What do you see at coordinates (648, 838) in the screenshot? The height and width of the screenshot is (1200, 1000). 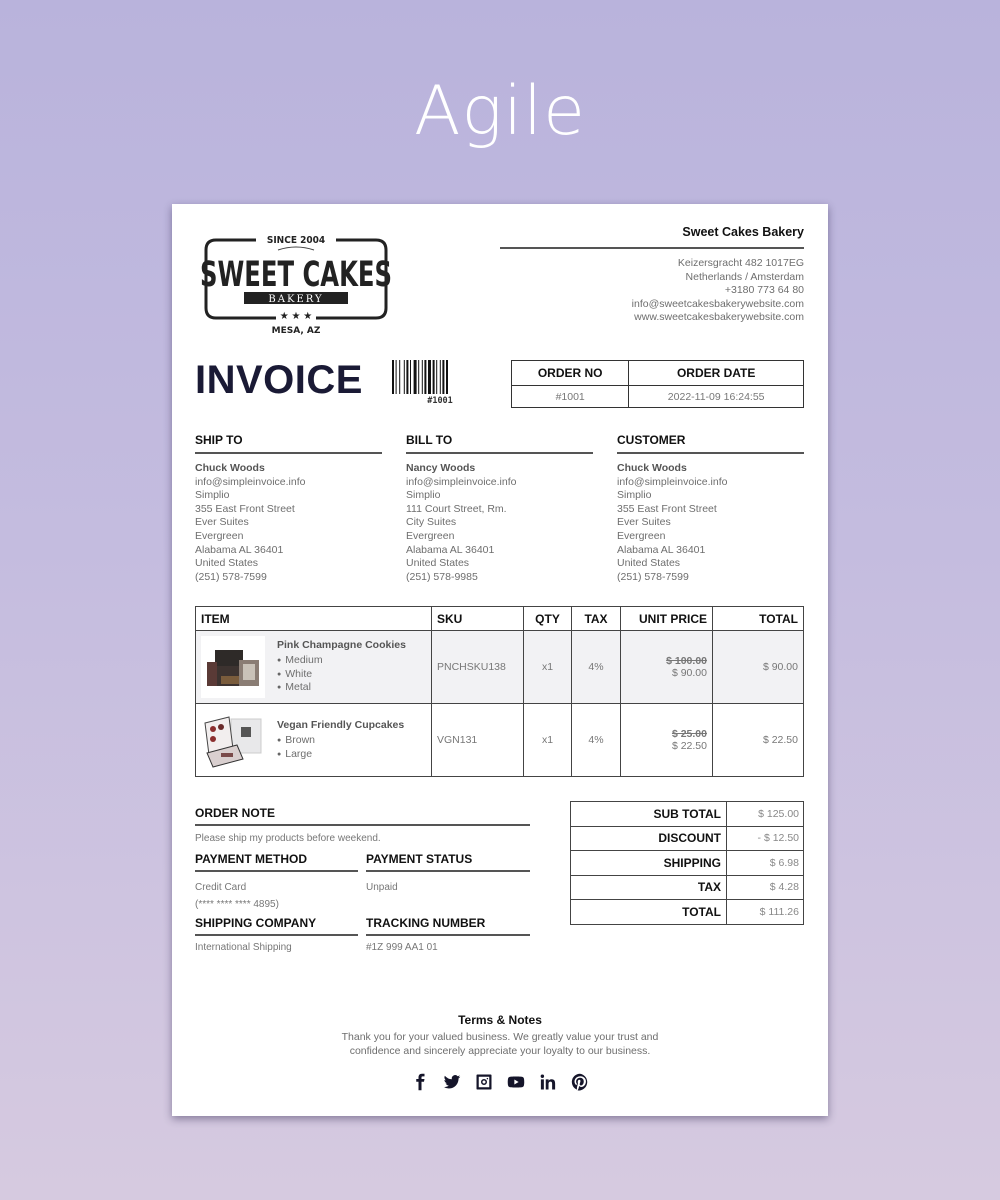 I see `discount-label: DISCOUNT` at bounding box center [648, 838].